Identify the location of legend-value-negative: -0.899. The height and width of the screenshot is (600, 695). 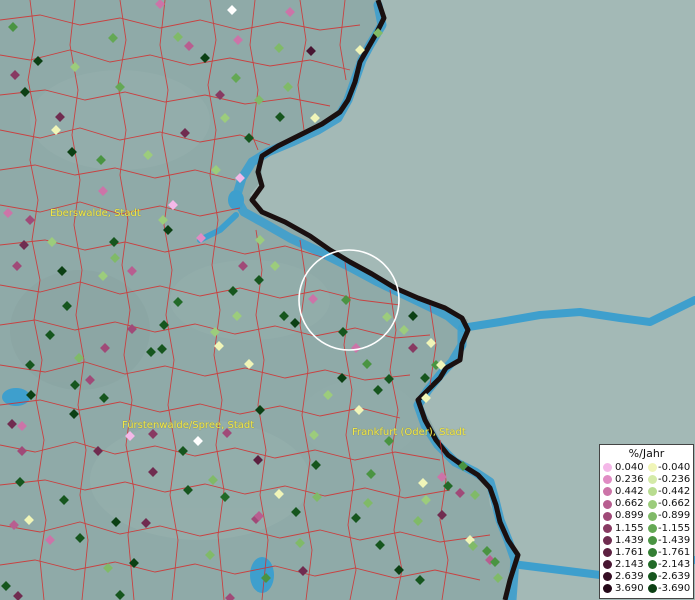
(674, 516).